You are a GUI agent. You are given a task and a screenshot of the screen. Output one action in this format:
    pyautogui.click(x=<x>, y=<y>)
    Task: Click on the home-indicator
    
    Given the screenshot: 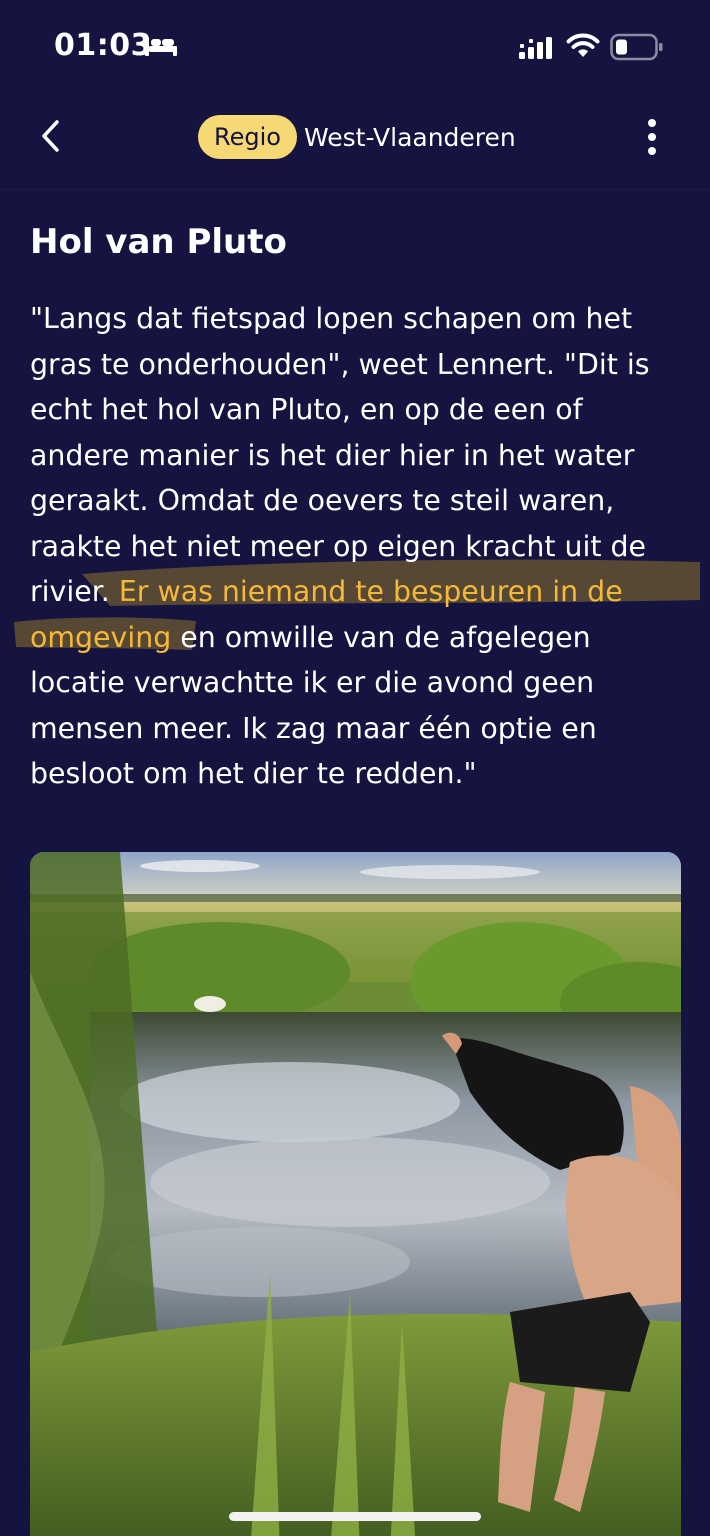 What is the action you would take?
    pyautogui.click(x=355, y=1516)
    